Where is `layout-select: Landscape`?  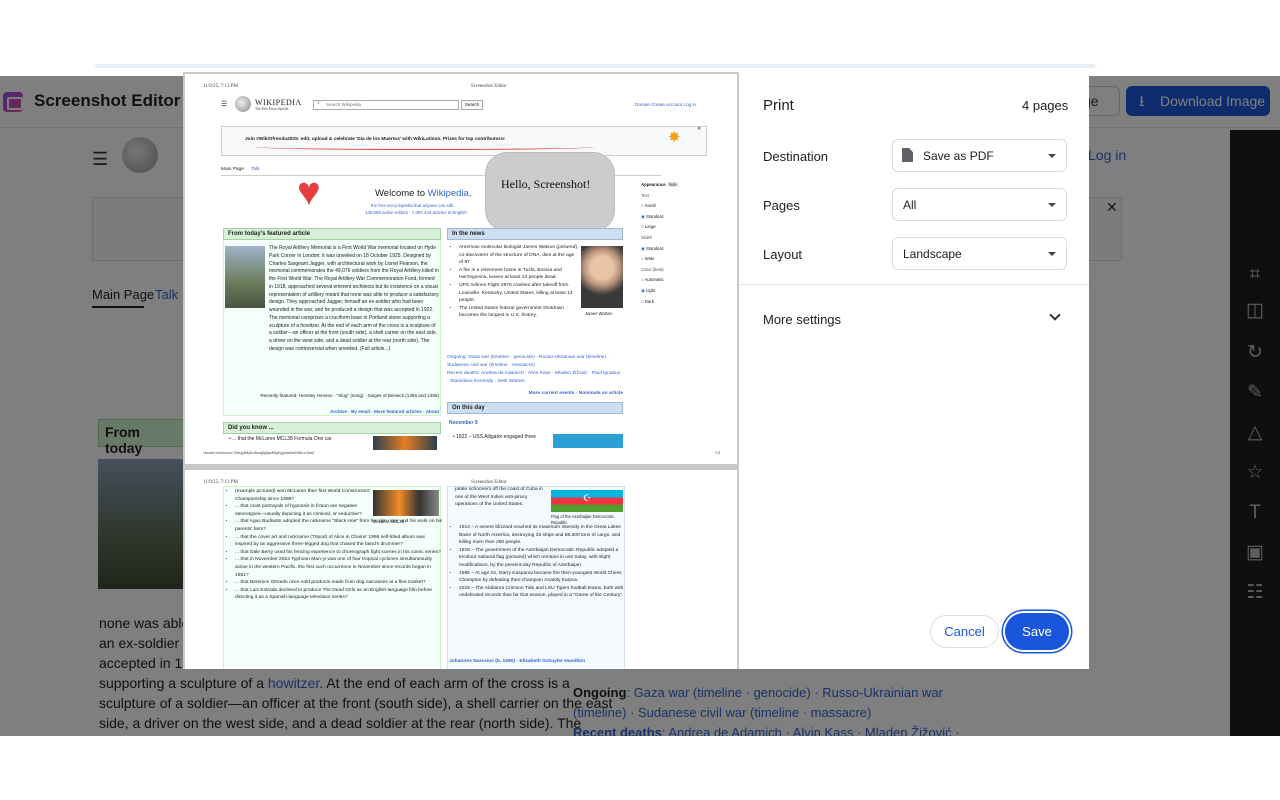 layout-select: Landscape is located at coordinates (979, 253).